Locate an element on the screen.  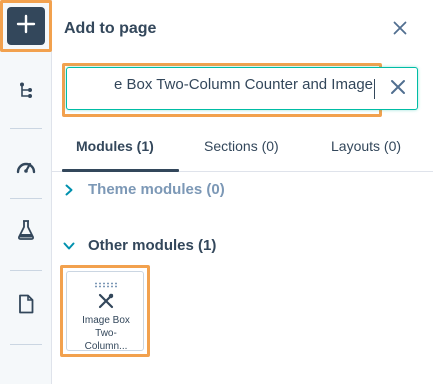
close-panel-button is located at coordinates (400, 30).